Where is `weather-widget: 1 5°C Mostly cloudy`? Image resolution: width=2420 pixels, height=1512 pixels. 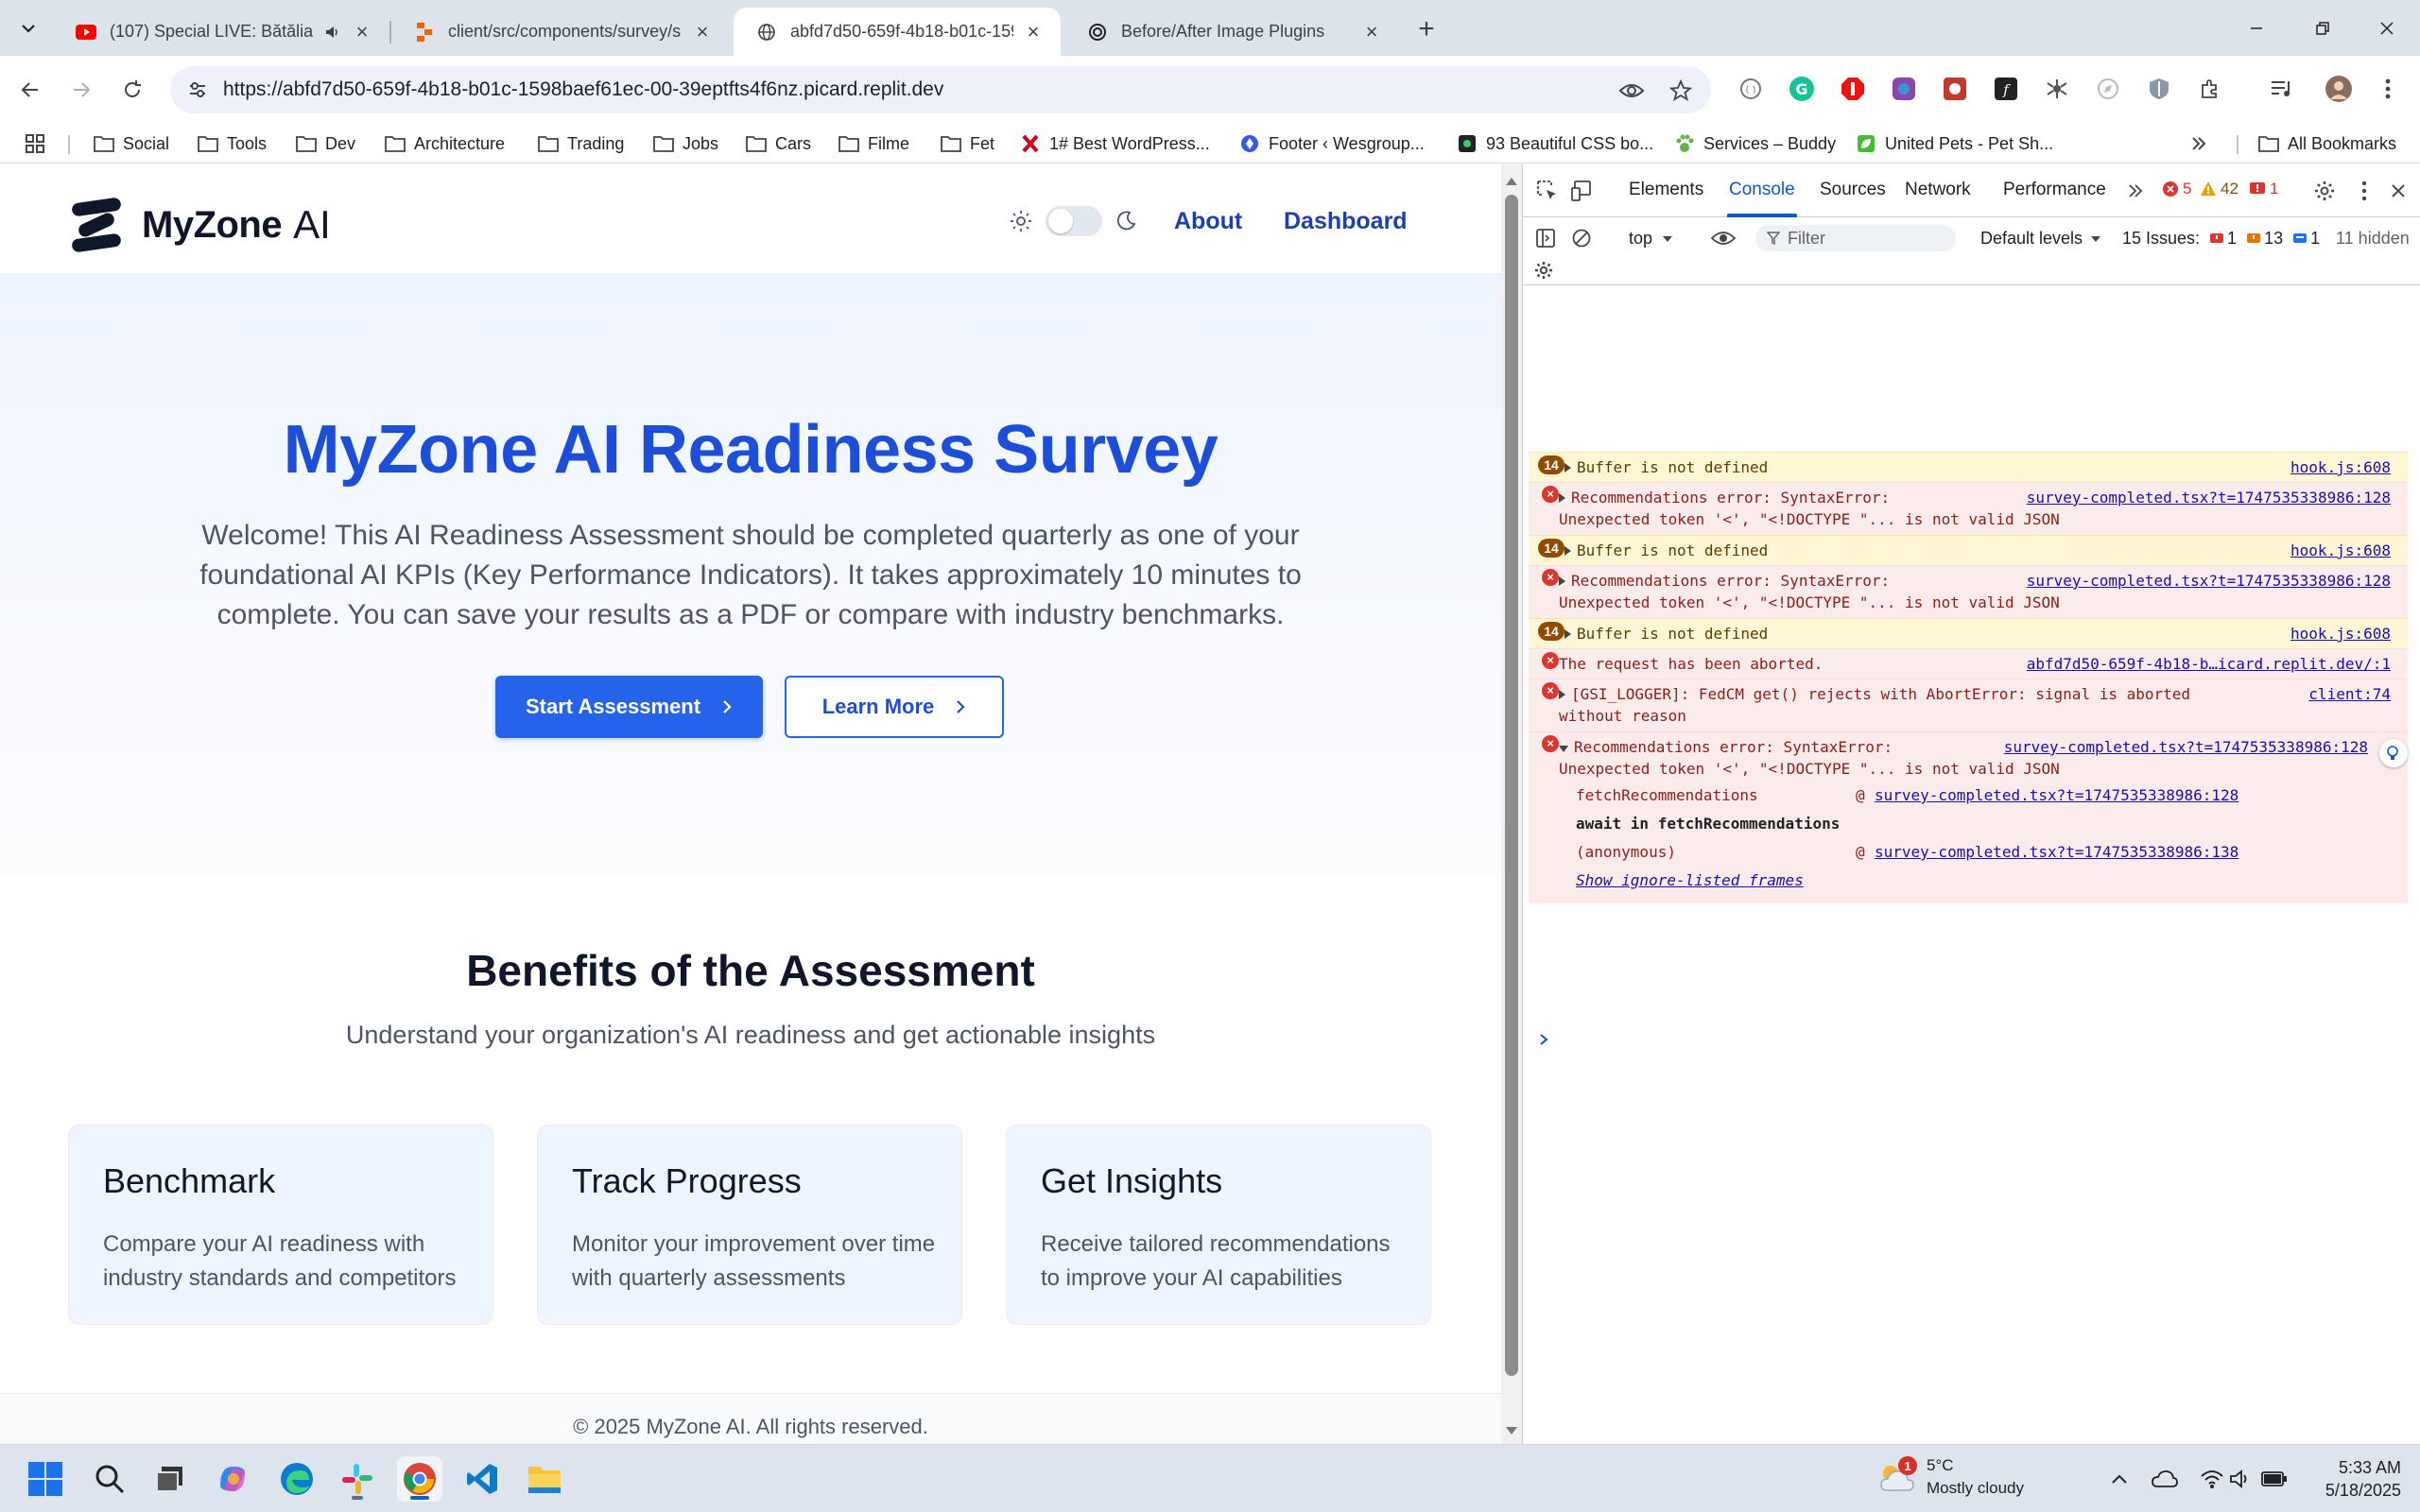 weather-widget: 1 5°C Mostly cloudy is located at coordinates (1950, 1477).